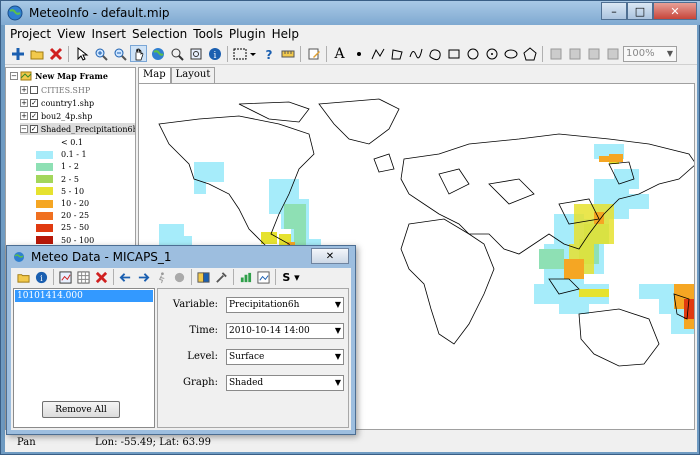  What do you see at coordinates (83, 277) in the screenshot?
I see `grid-icon` at bounding box center [83, 277].